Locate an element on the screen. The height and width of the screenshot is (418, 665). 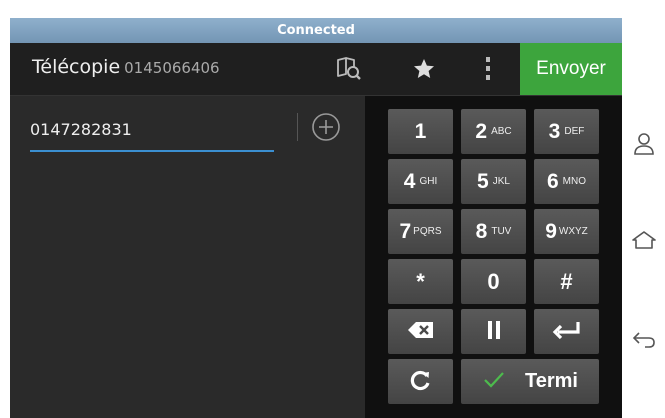
key-6: 6 MNO is located at coordinates (566, 181).